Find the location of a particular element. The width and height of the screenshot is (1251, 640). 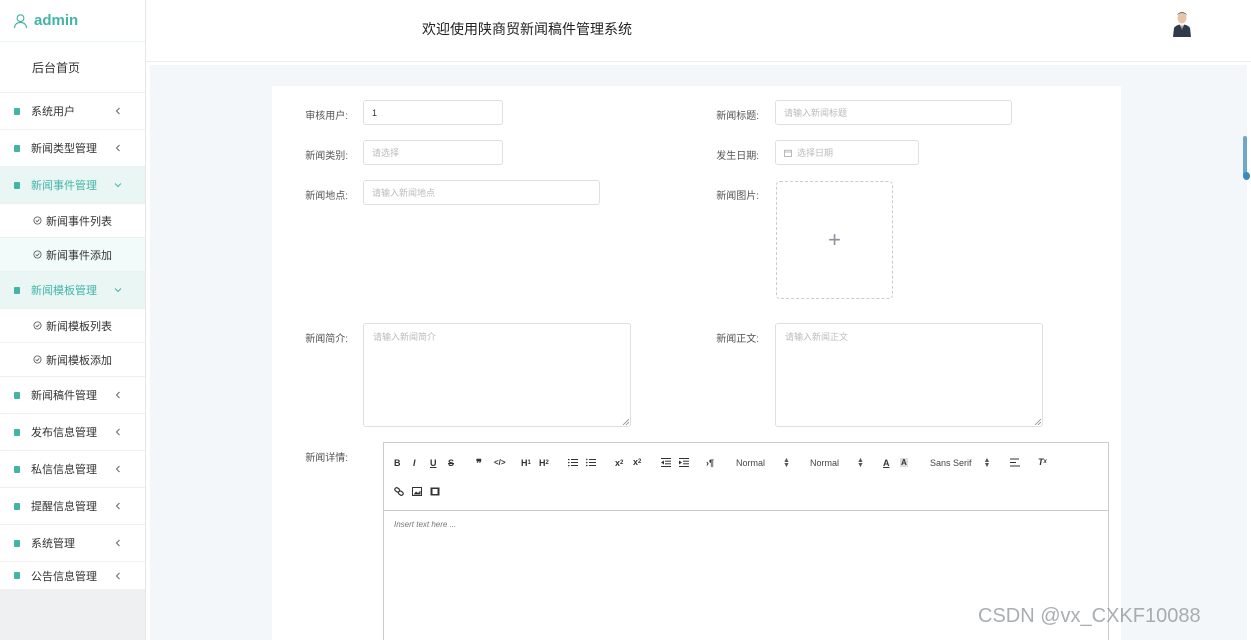

body-label: 新闻正文: is located at coordinates (737, 339).